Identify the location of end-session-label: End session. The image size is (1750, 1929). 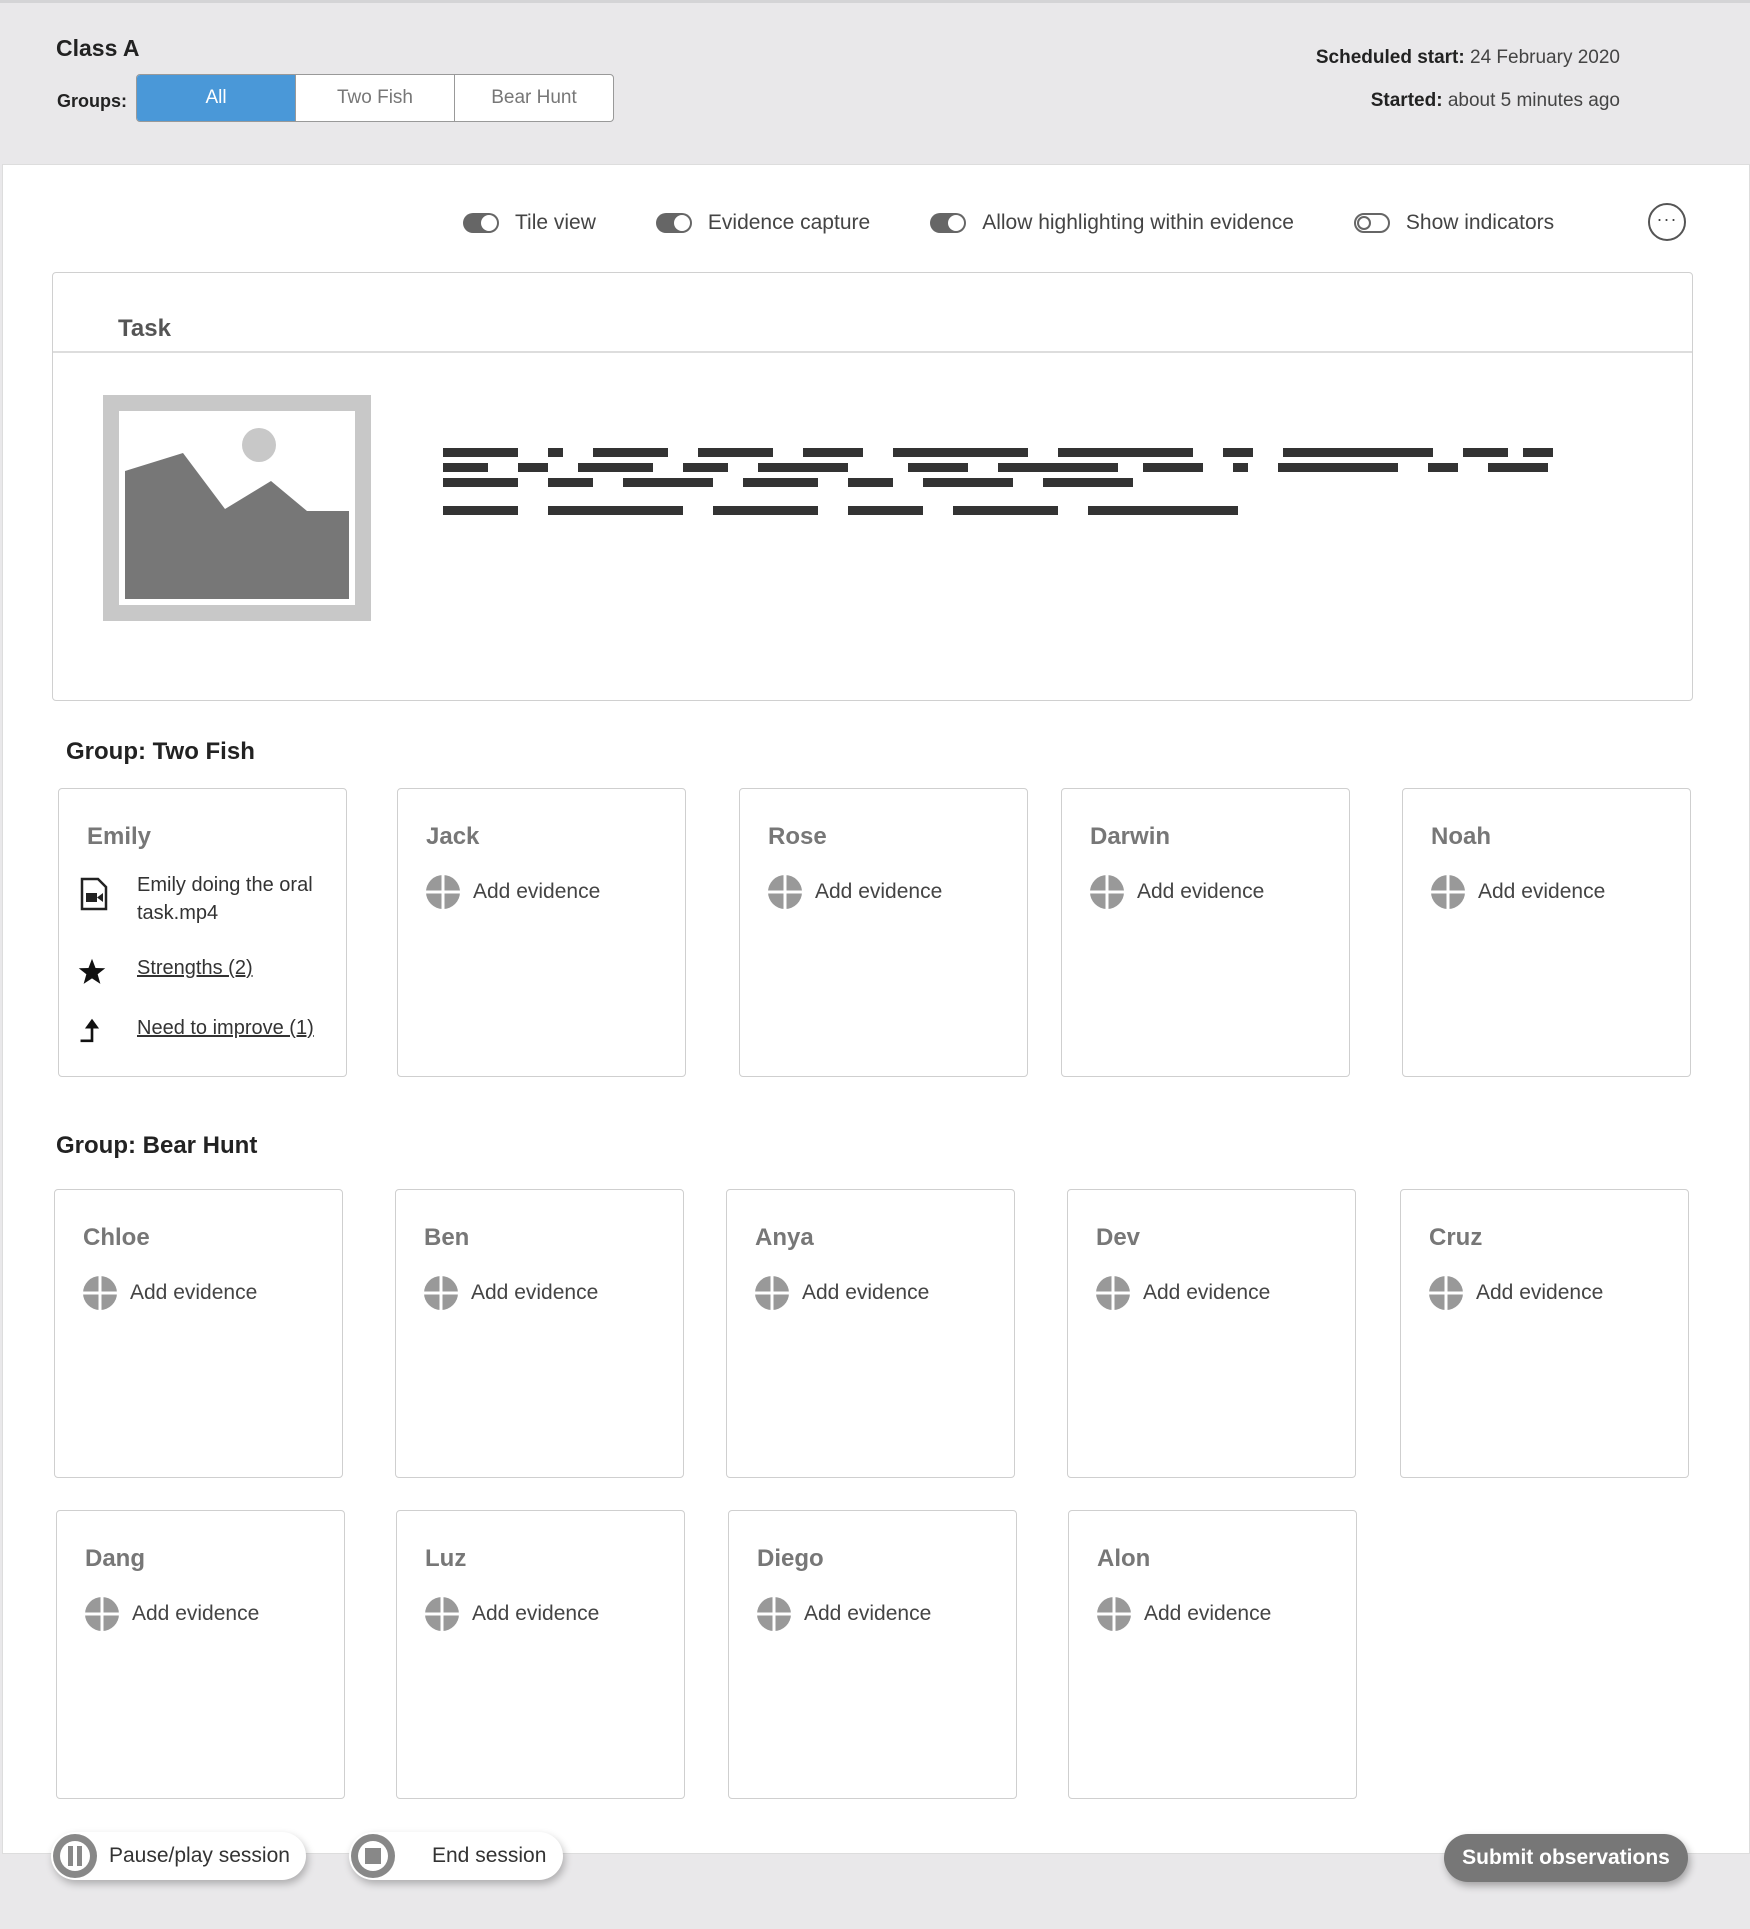
(489, 1855).